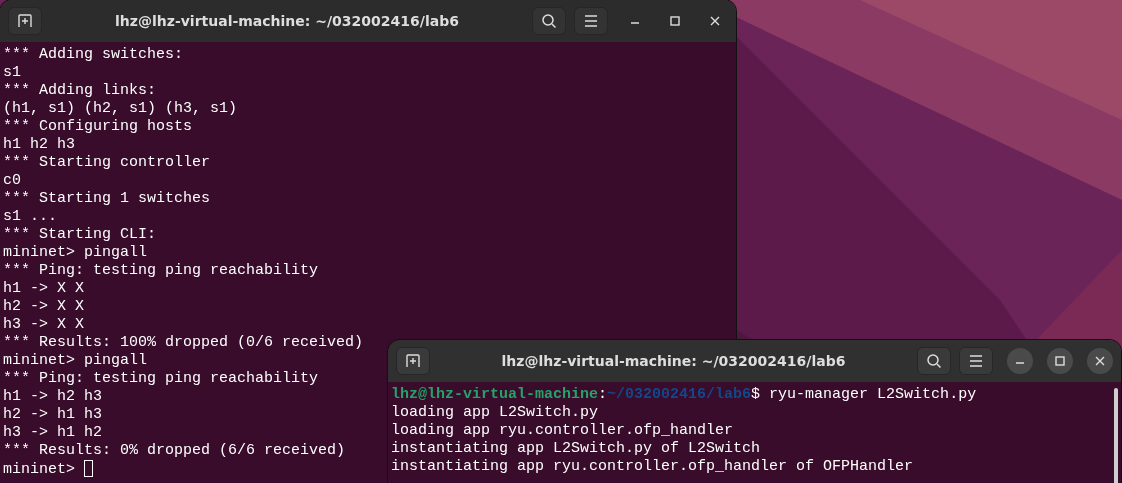 The image size is (1122, 483). Describe the element at coordinates (53, 432) in the screenshot. I see `terminal-line: h3 -> h1 h2` at that location.